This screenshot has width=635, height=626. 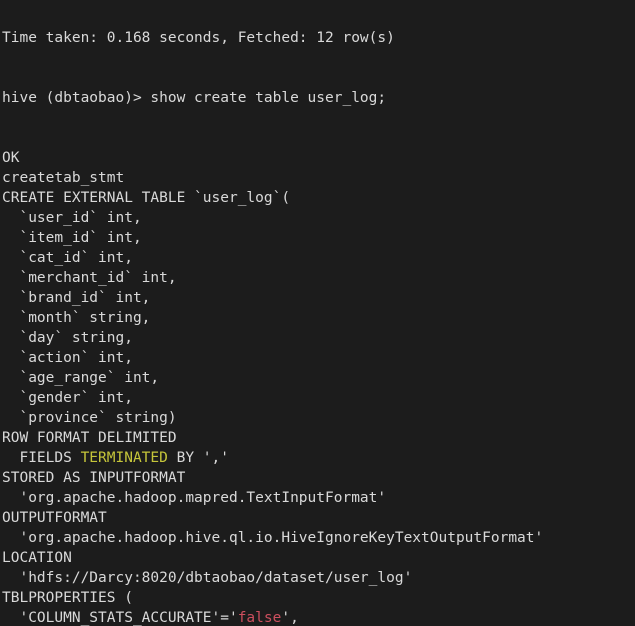 What do you see at coordinates (198, 458) in the screenshot?
I see `output-token: BY ','` at bounding box center [198, 458].